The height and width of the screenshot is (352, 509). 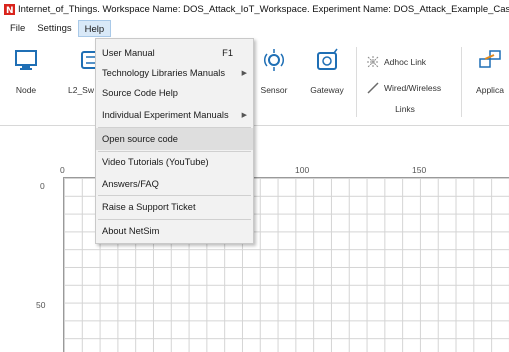 I want to click on tool-sensor: Sensor, so click(x=274, y=70).